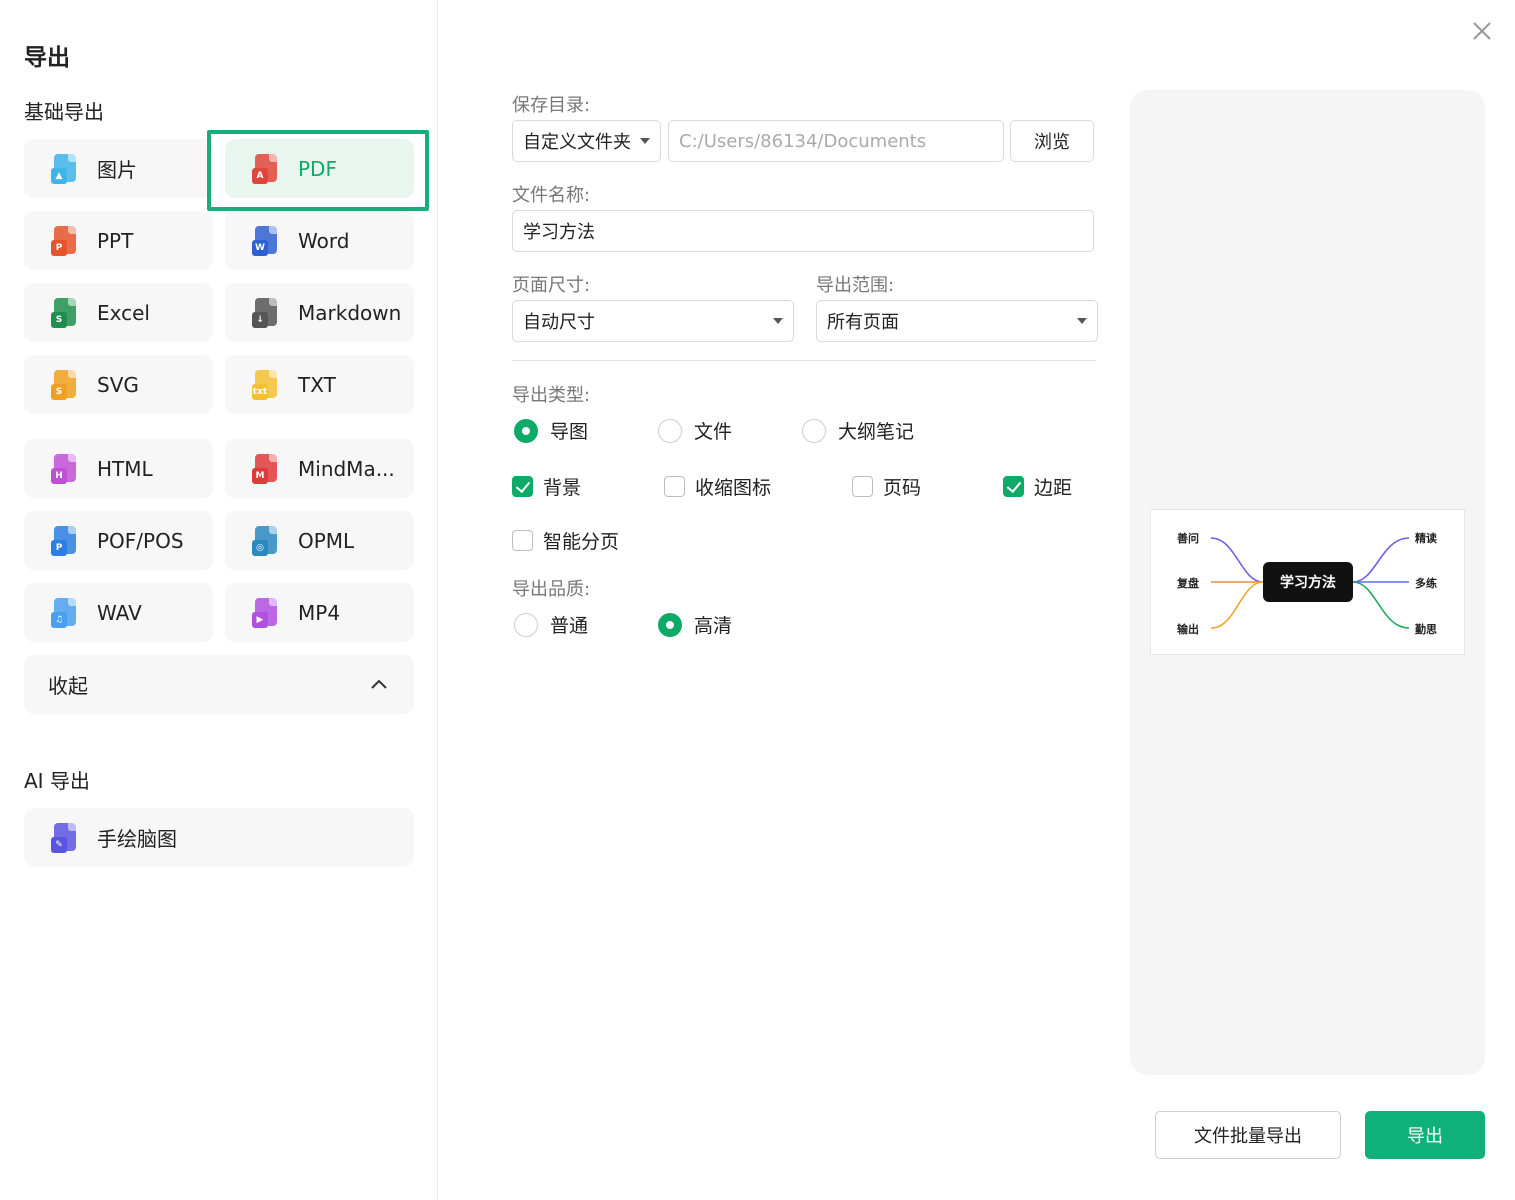 This screenshot has width=1515, height=1200. I want to click on collapse-button: 收起, so click(219, 684).